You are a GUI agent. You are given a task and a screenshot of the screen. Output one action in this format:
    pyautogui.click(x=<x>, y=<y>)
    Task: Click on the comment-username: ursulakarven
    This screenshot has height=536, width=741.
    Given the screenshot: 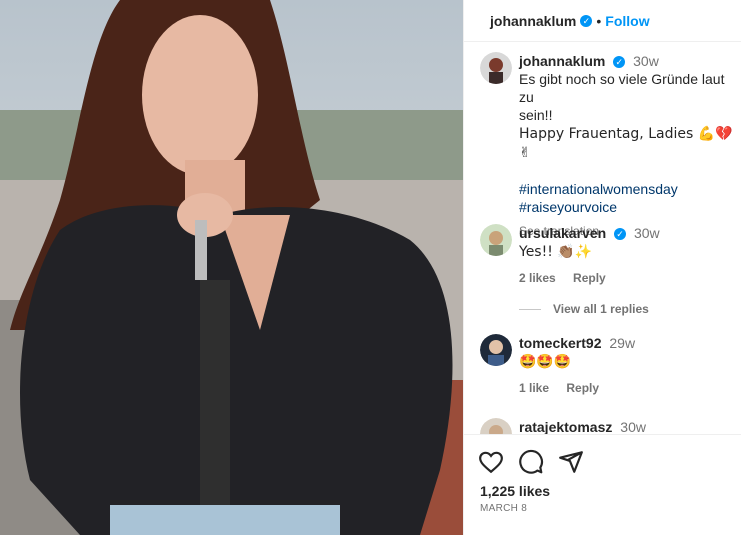 What is the action you would take?
    pyautogui.click(x=562, y=233)
    